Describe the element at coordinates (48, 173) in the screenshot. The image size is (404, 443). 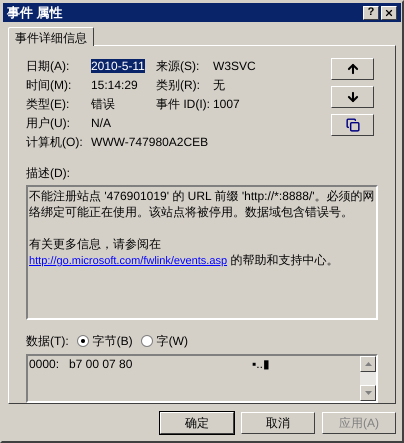
I see `description-label: 描述(D):` at that location.